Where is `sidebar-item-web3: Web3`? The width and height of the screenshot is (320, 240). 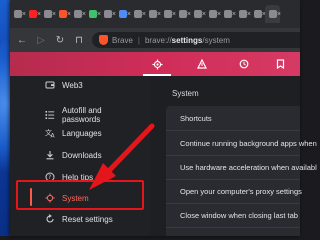
sidebar-item-web3: Web3 is located at coordinates (80, 85).